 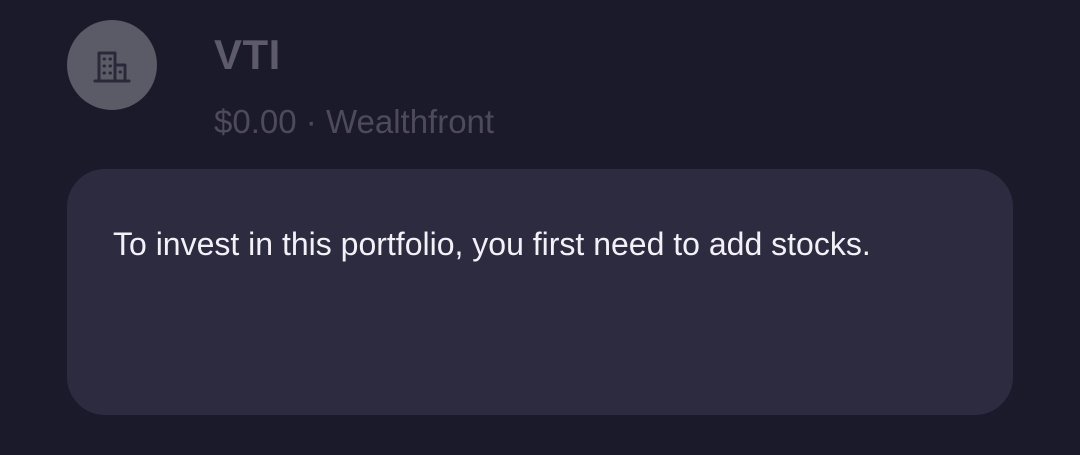 What do you see at coordinates (255, 121) in the screenshot?
I see `holding-value: $0.00` at bounding box center [255, 121].